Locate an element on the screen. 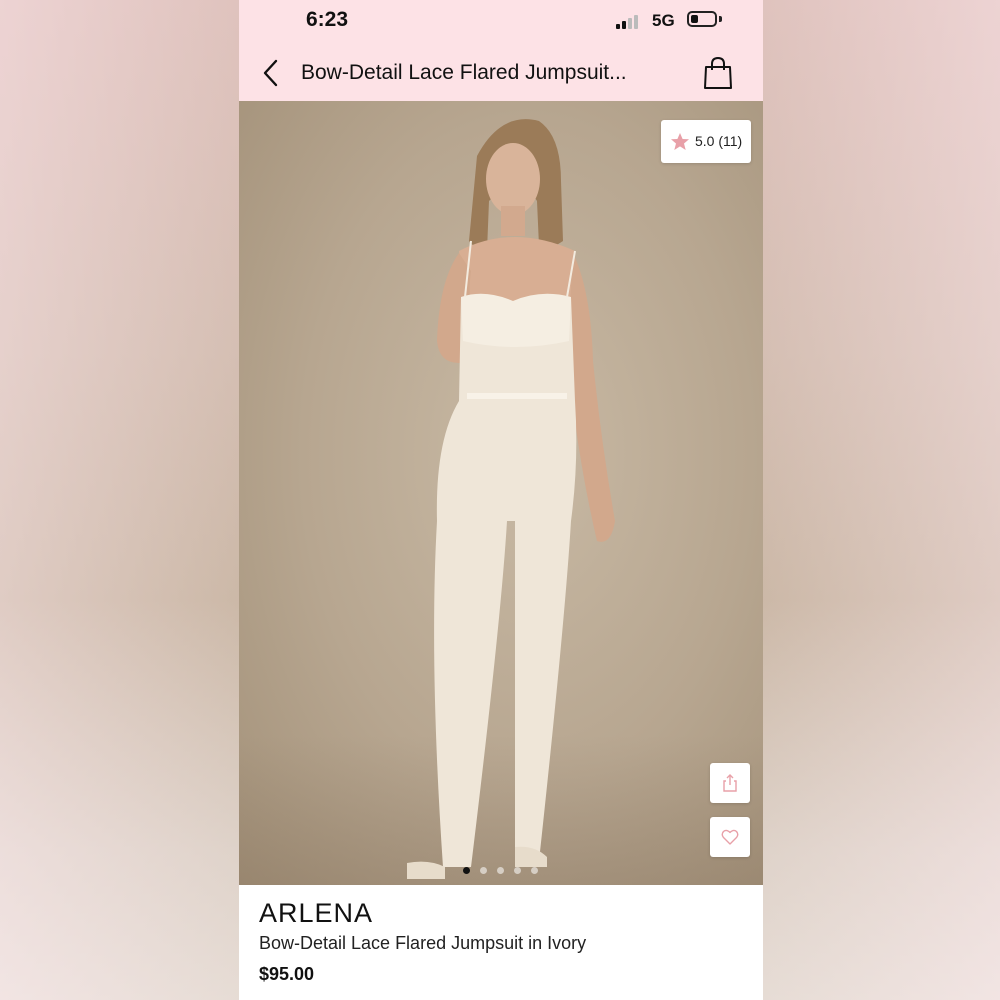 The height and width of the screenshot is (1000, 1000). product-name: Bow-Detail Lace Flared Jumpsuit in Ivory is located at coordinates (423, 943).